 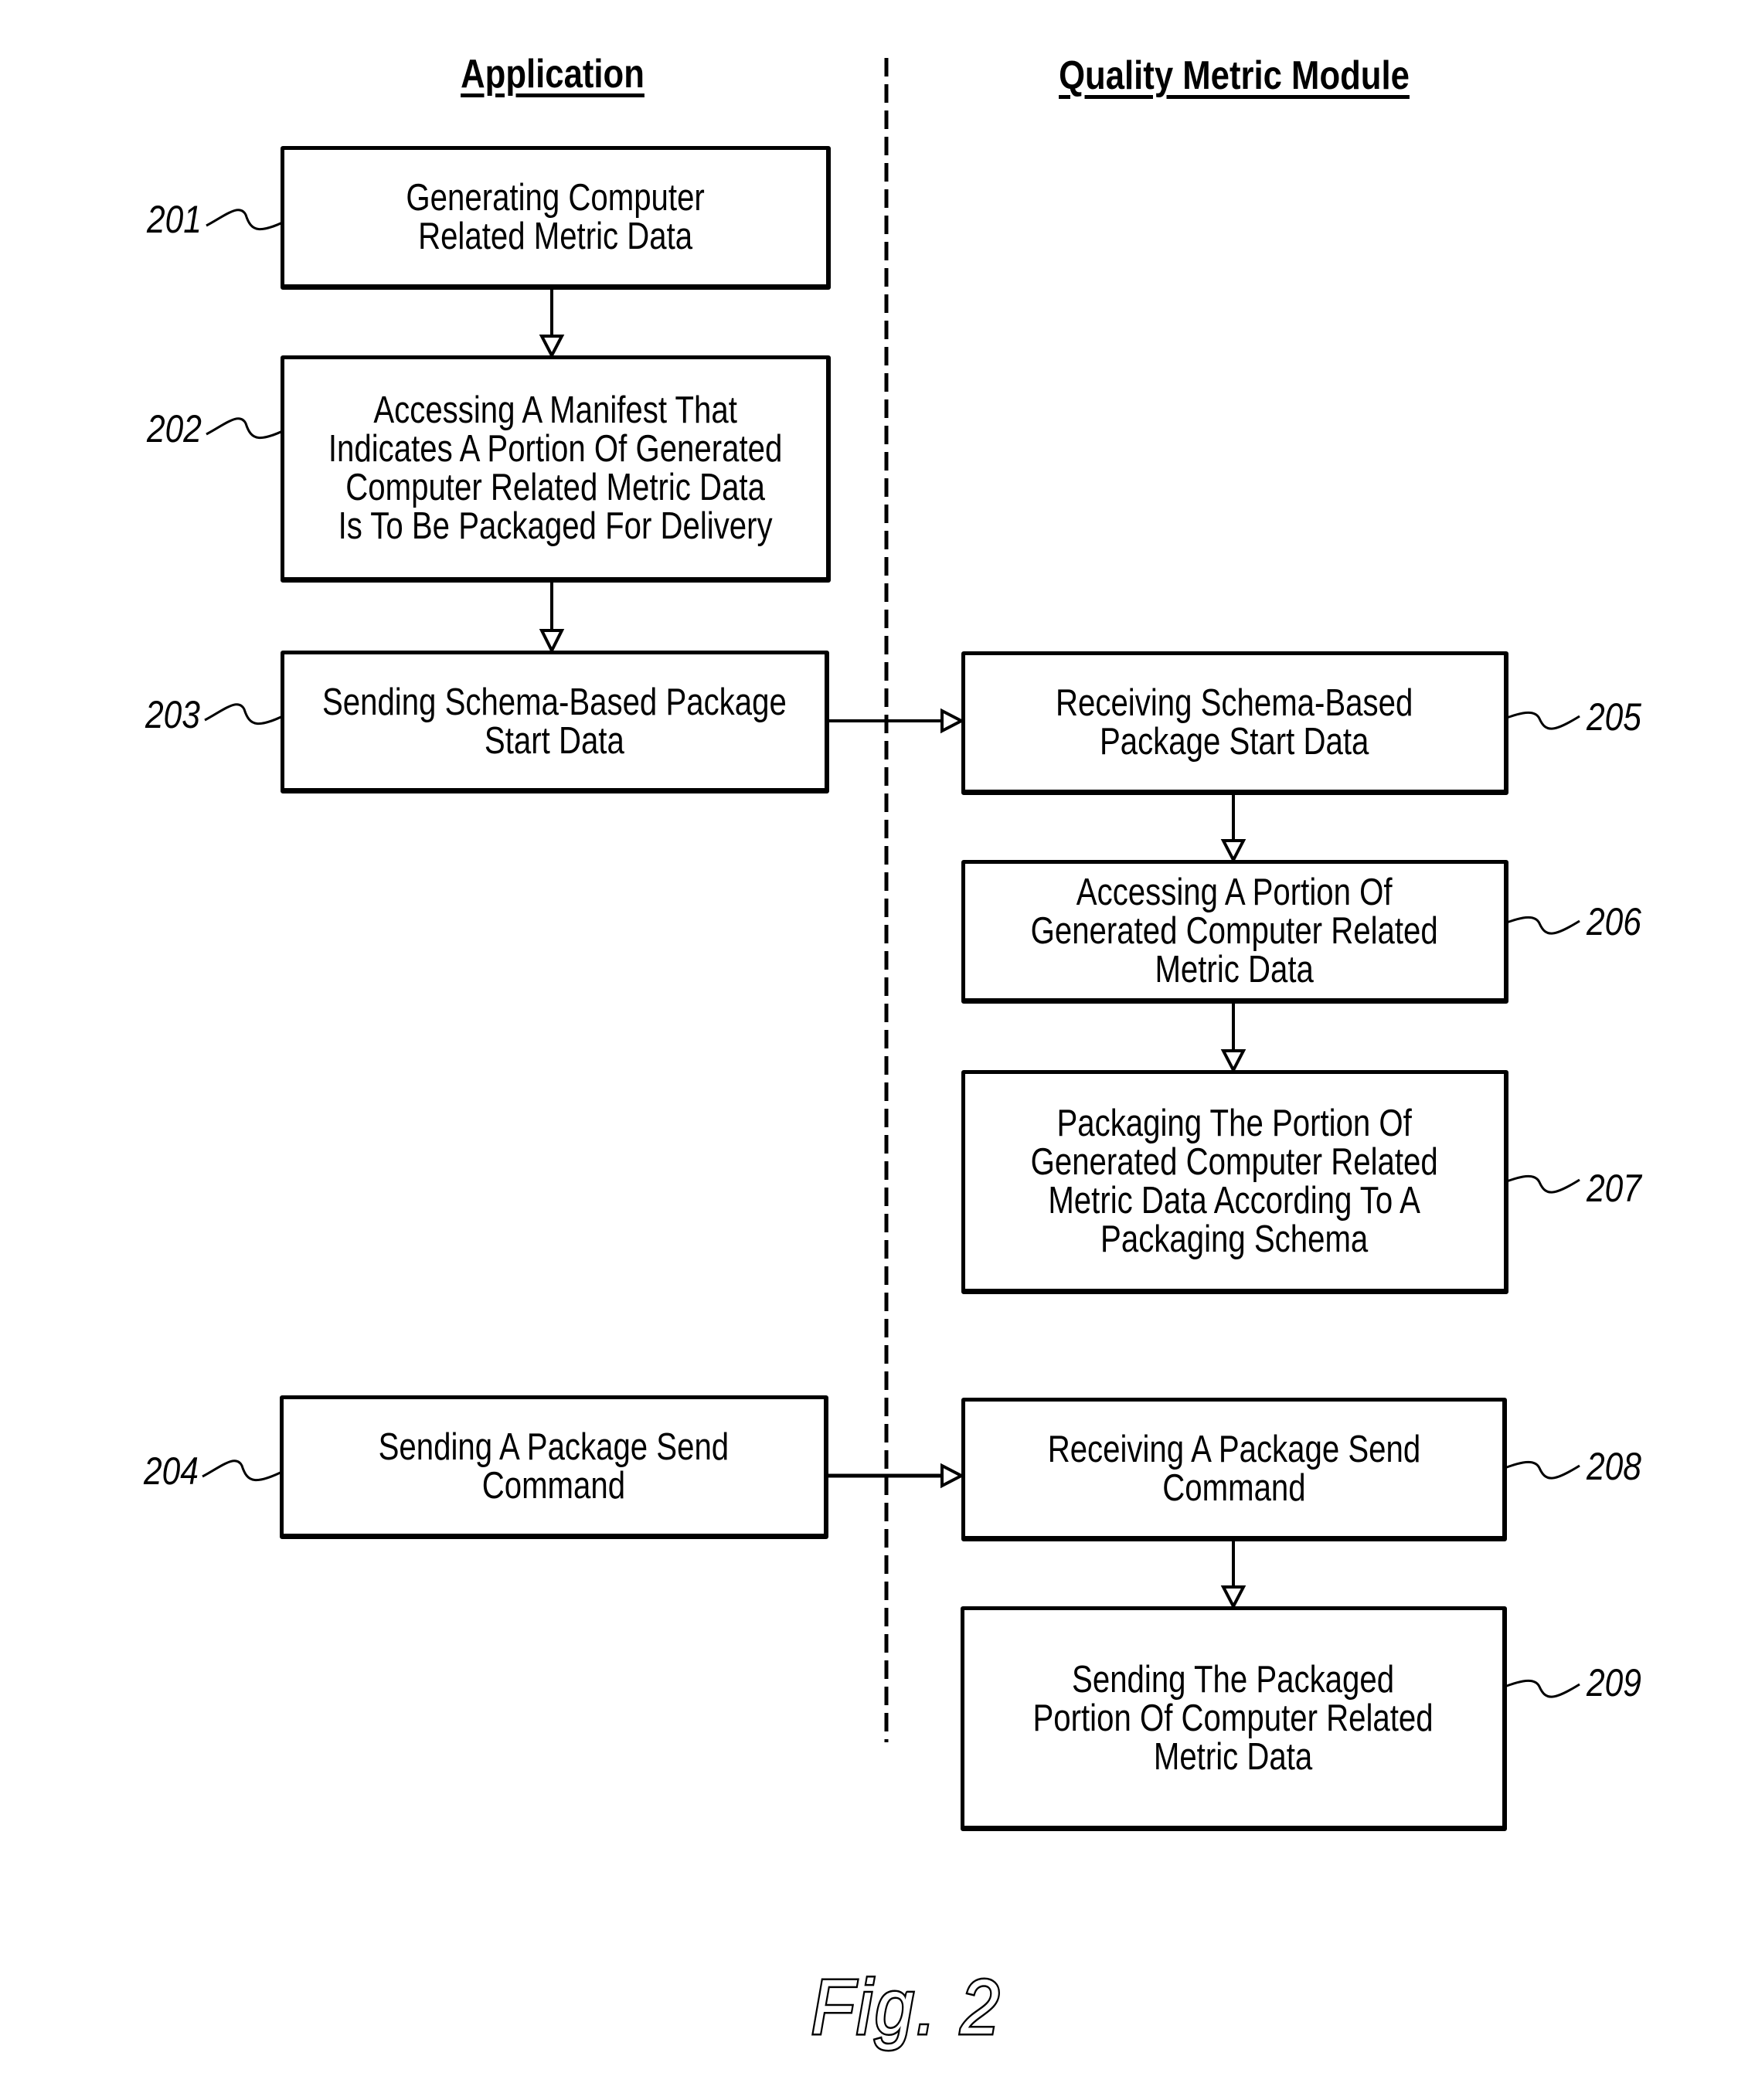 I want to click on column-header-quality-metric-module: Quality Metric Module, so click(x=1235, y=75).